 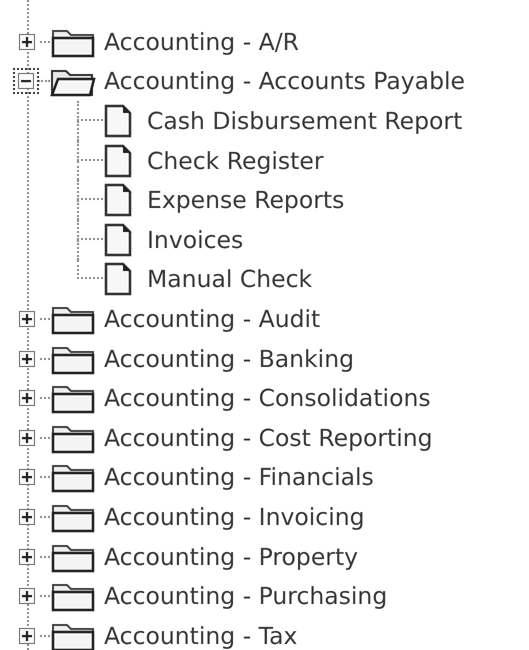 What do you see at coordinates (246, 596) in the screenshot?
I see `folder-label: Accounting - Purchasing` at bounding box center [246, 596].